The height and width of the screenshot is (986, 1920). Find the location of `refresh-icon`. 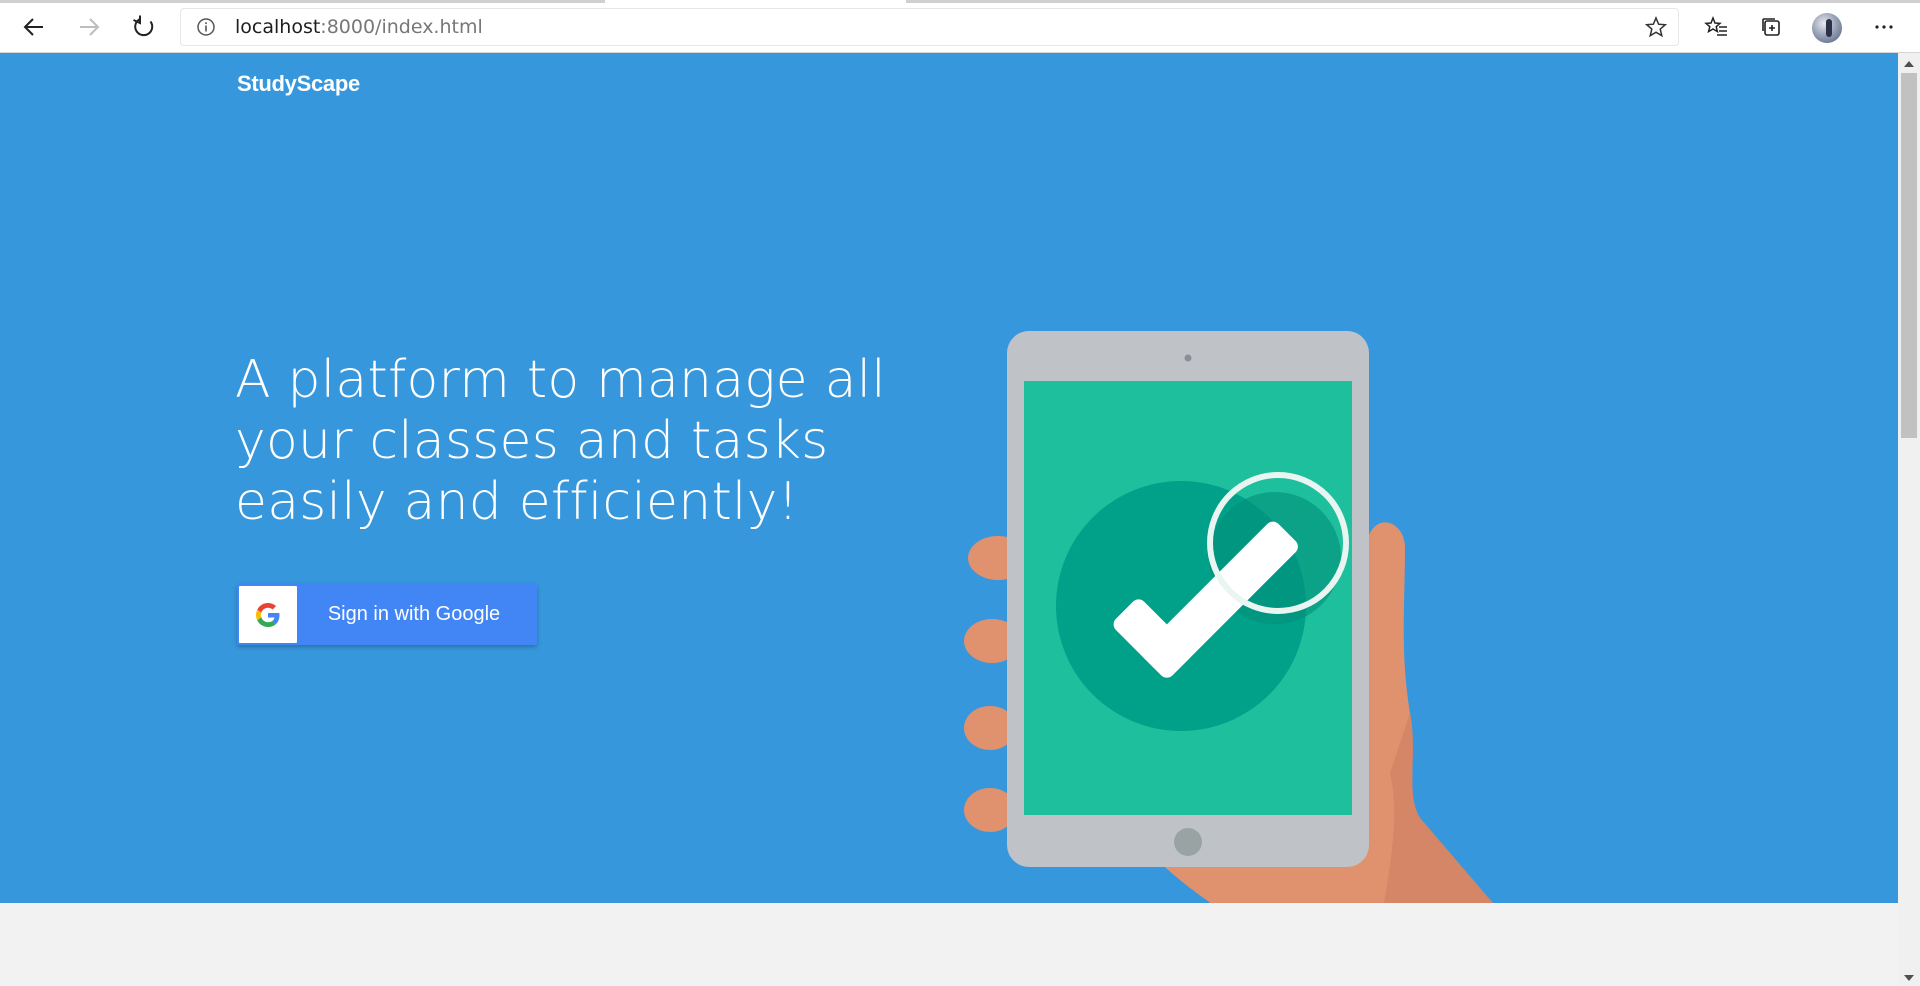

refresh-icon is located at coordinates (143, 26).